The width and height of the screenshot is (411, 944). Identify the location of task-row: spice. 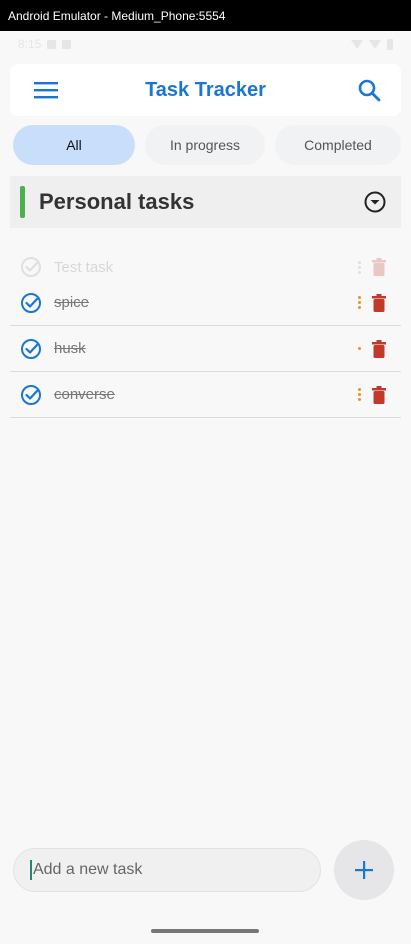
(205, 303).